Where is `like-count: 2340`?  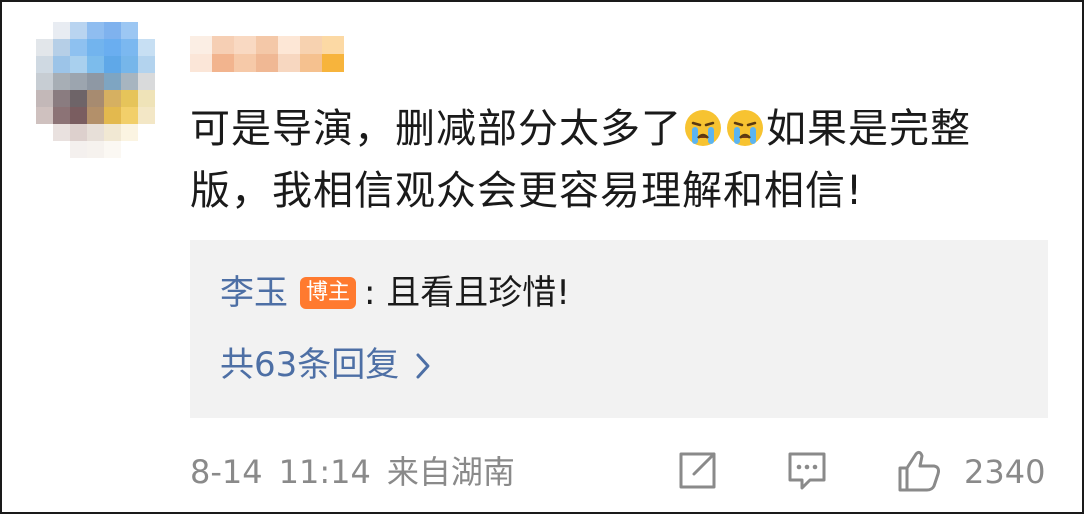 like-count: 2340 is located at coordinates (1005, 472).